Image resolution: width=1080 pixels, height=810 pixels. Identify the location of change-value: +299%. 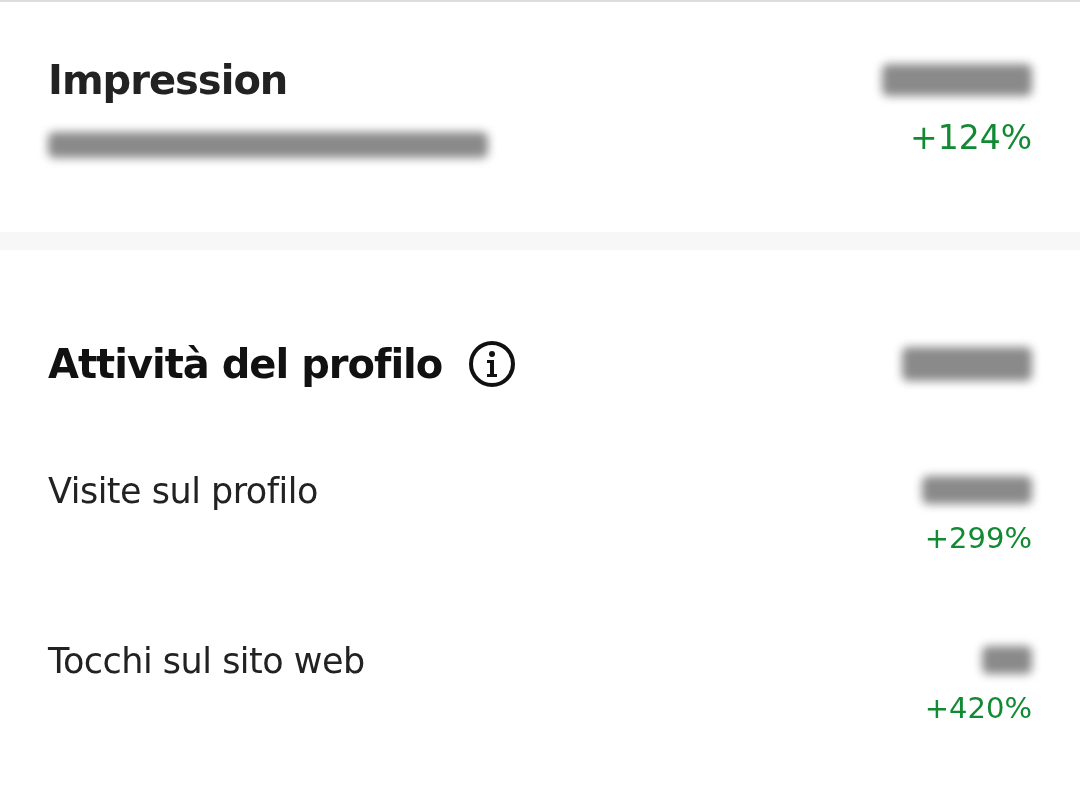
(978, 538).